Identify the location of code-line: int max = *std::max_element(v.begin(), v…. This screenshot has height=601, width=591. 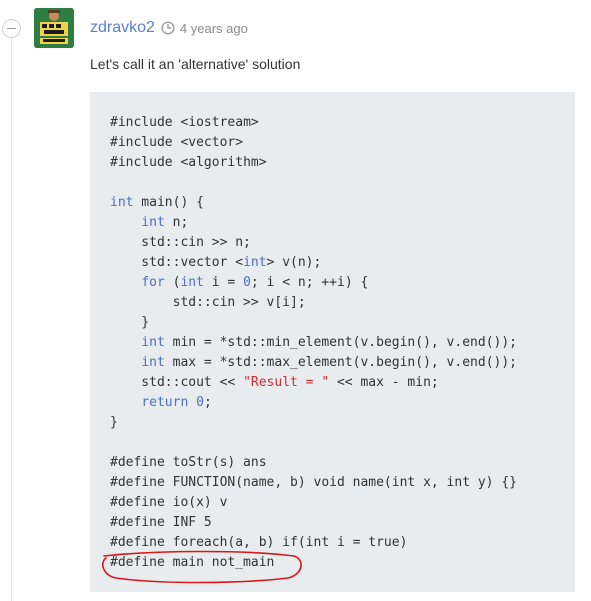
(329, 362).